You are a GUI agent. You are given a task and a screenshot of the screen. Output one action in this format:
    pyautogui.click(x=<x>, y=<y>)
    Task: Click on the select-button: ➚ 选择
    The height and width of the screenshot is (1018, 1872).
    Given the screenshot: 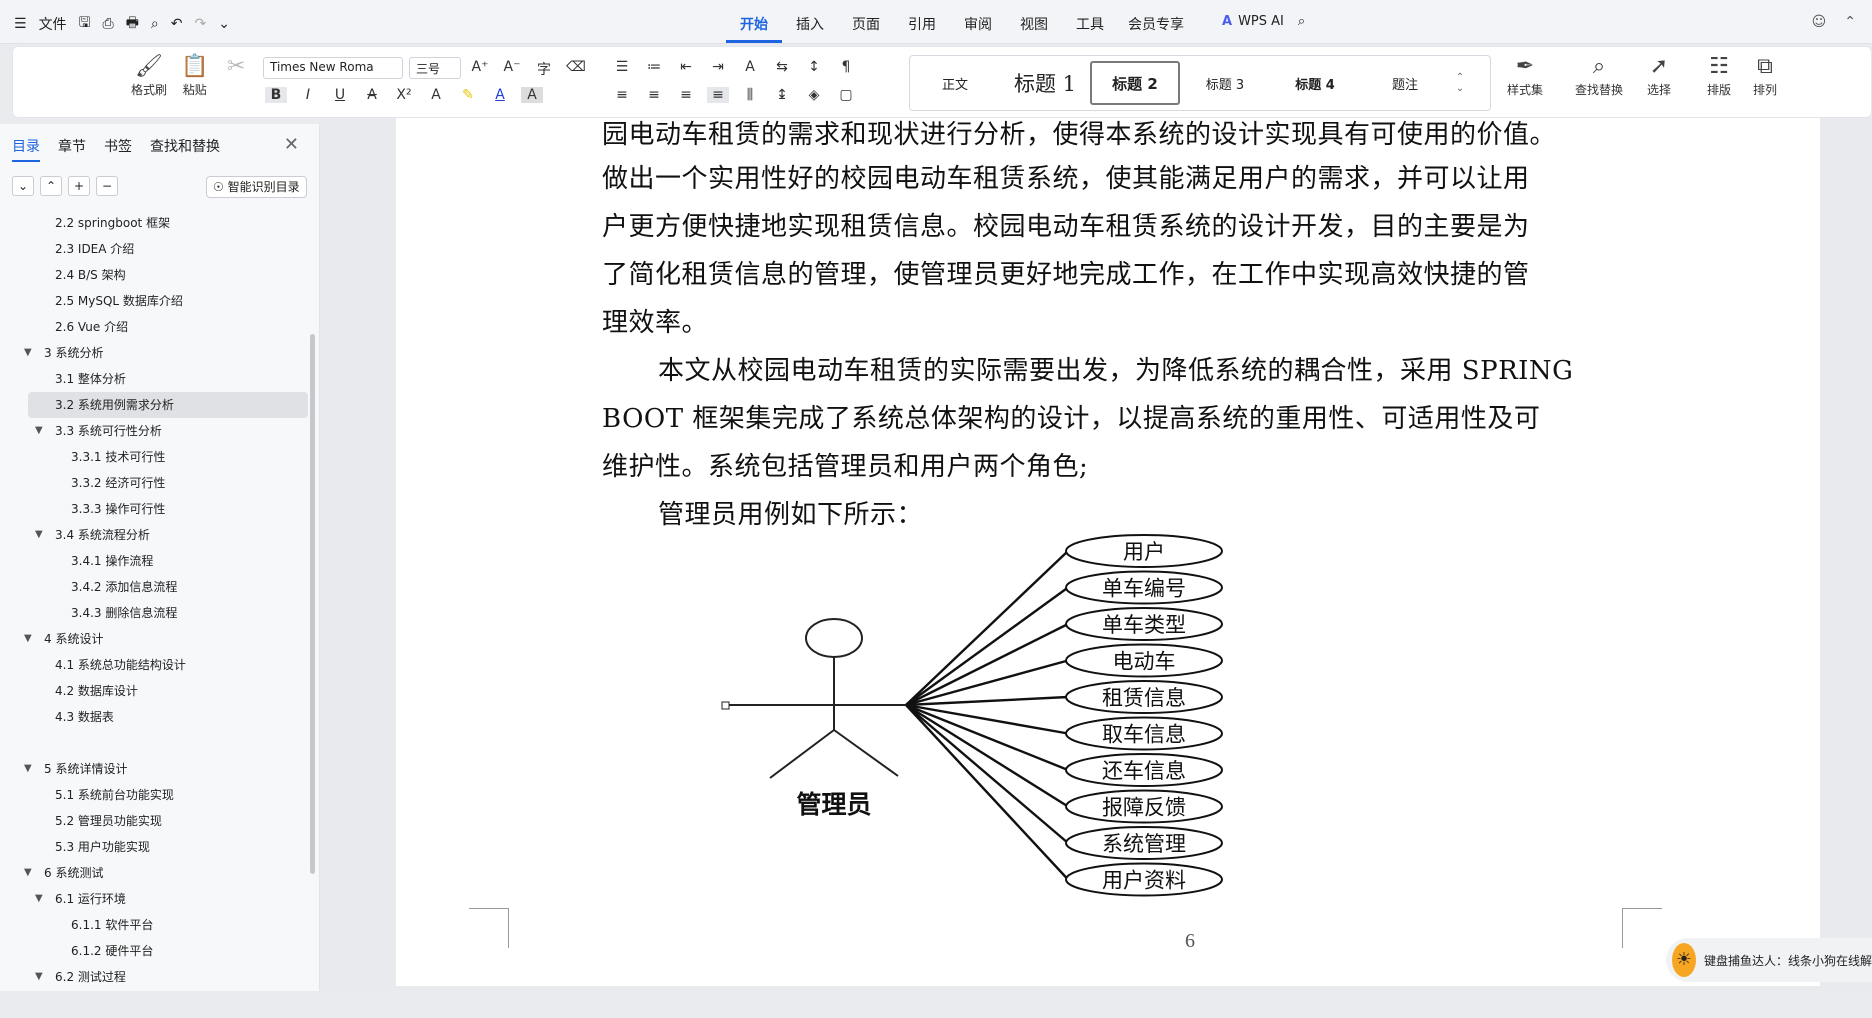 What is the action you would take?
    pyautogui.click(x=1659, y=75)
    